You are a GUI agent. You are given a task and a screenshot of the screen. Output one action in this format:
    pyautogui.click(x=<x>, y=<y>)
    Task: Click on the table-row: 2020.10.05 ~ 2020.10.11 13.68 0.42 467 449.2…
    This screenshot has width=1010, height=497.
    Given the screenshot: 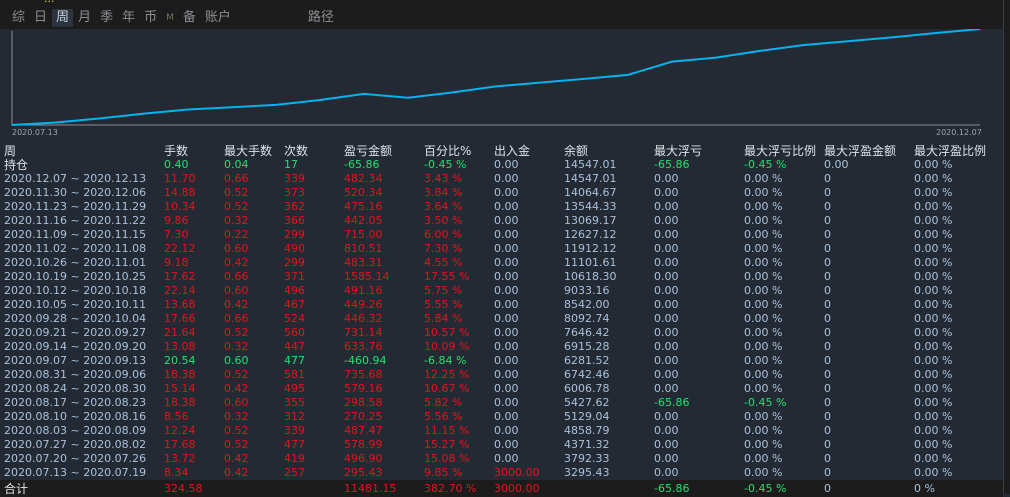 What is the action you would take?
    pyautogui.click(x=501, y=305)
    